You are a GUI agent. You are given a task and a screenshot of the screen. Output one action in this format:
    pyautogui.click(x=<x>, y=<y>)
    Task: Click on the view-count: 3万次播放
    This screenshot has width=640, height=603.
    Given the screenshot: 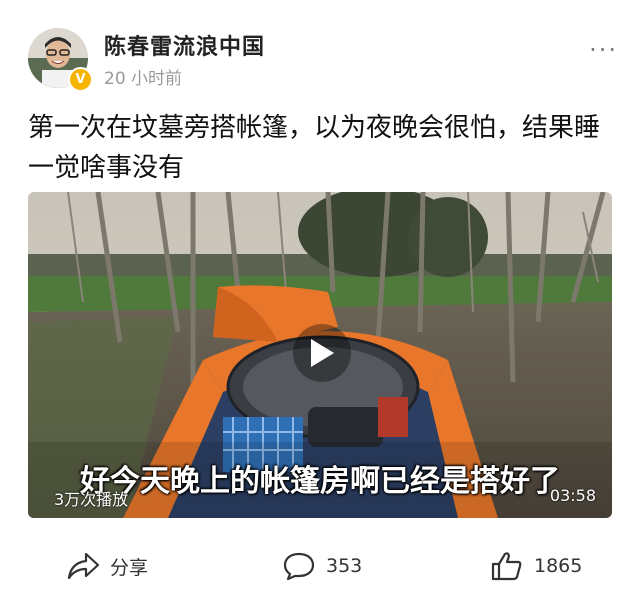 What is the action you would take?
    pyautogui.click(x=91, y=499)
    